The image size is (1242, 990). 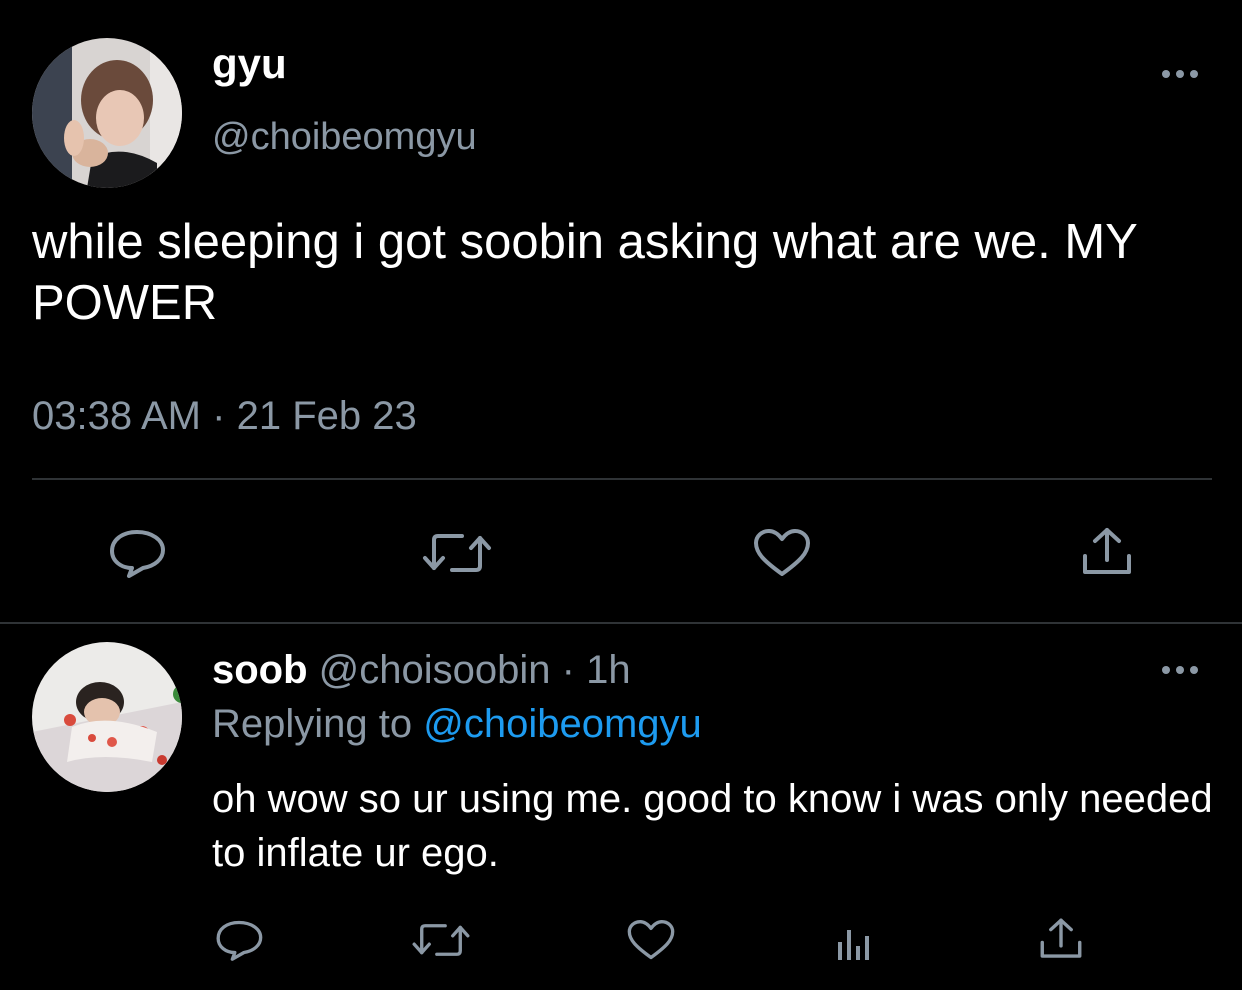 I want to click on tweet-timestamp: 03:38 AM · 21 Feb 23, so click(x=224, y=416).